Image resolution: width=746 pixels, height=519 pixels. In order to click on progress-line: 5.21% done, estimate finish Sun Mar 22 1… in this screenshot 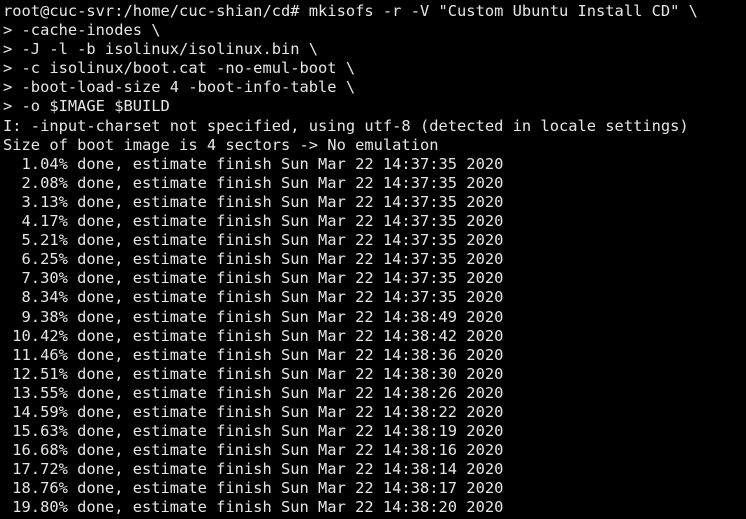, I will do `click(253, 240)`.